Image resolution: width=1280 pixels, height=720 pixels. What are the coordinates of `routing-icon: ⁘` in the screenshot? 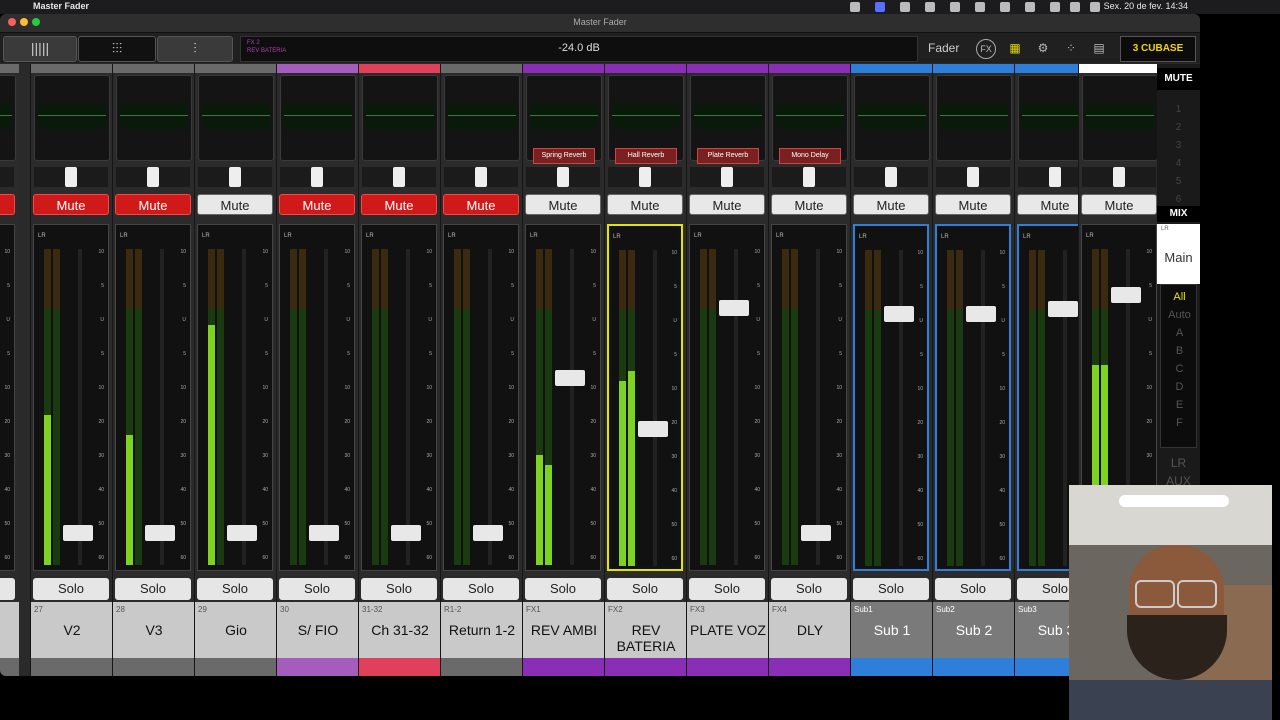 It's located at (1071, 48).